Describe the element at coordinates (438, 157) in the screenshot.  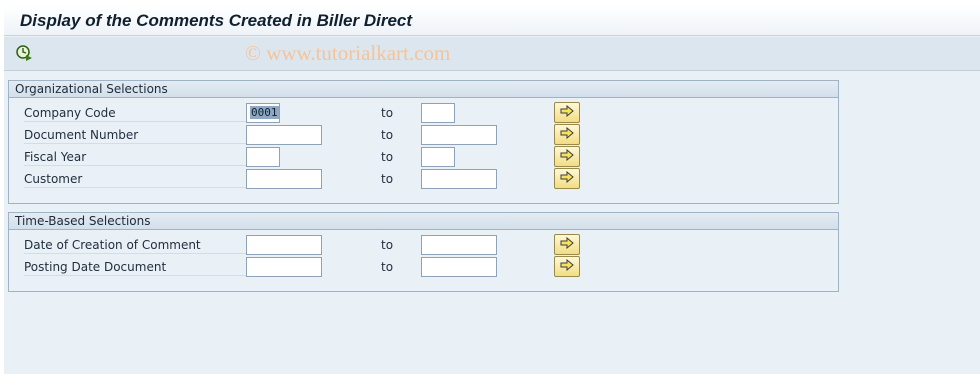
I see `fiscal-year-high-input` at that location.